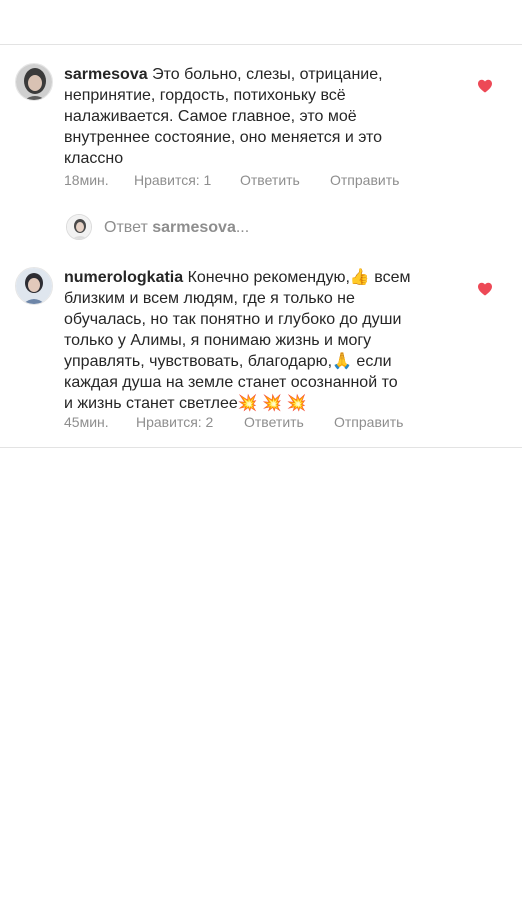  I want to click on comment-meta: 45мин. Нравится: 2 Ответить Отправить, so click(264, 422).